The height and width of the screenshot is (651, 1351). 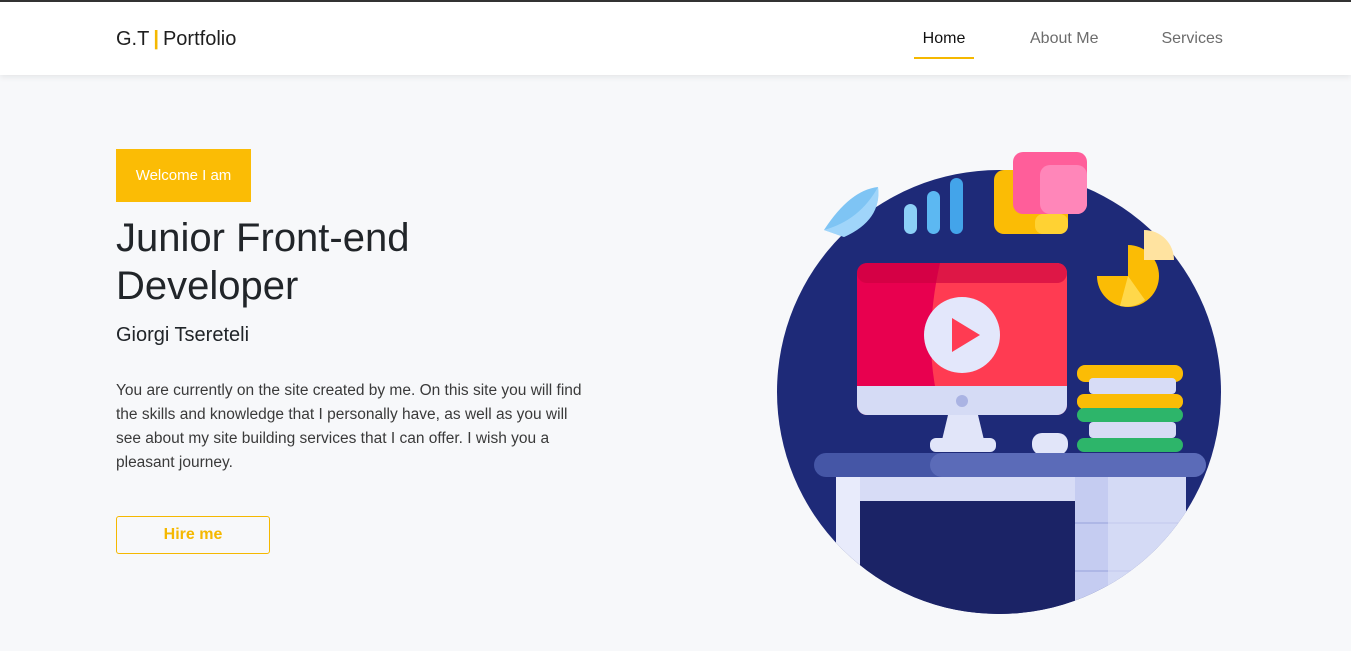 I want to click on play-icon, so click(x=962, y=335).